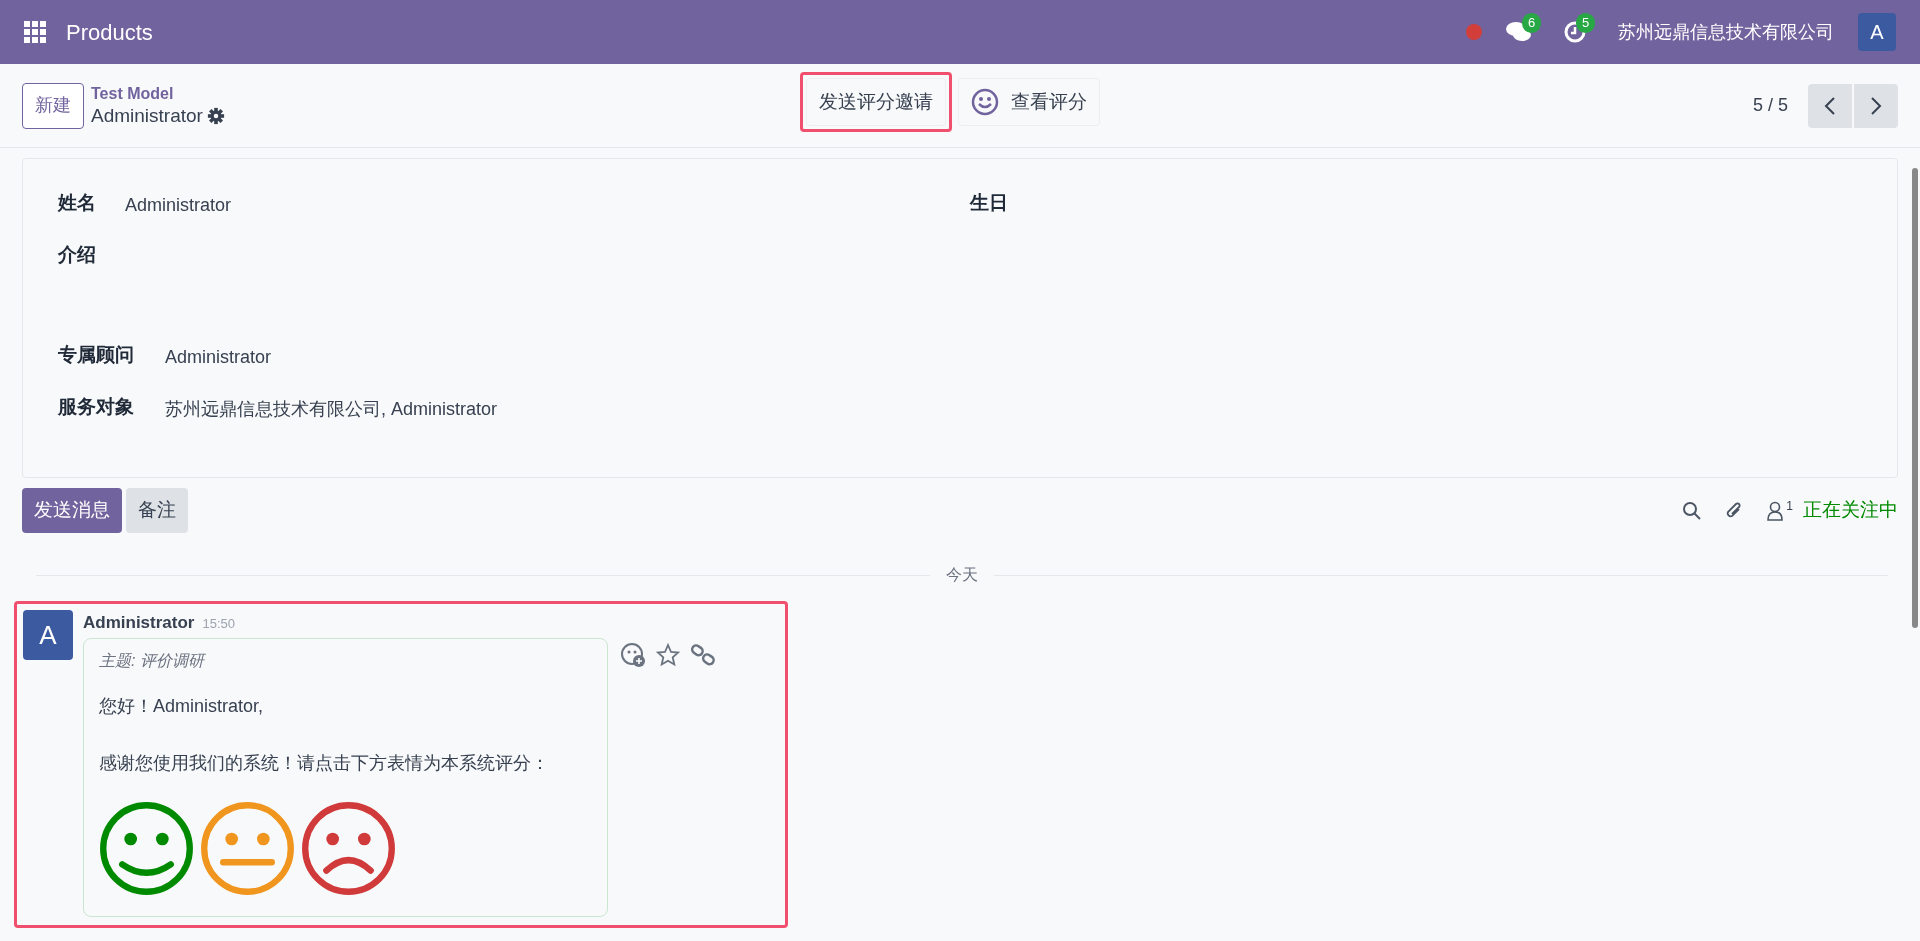  What do you see at coordinates (1770, 105) in the screenshot?
I see `pager-value: 5 / 5` at bounding box center [1770, 105].